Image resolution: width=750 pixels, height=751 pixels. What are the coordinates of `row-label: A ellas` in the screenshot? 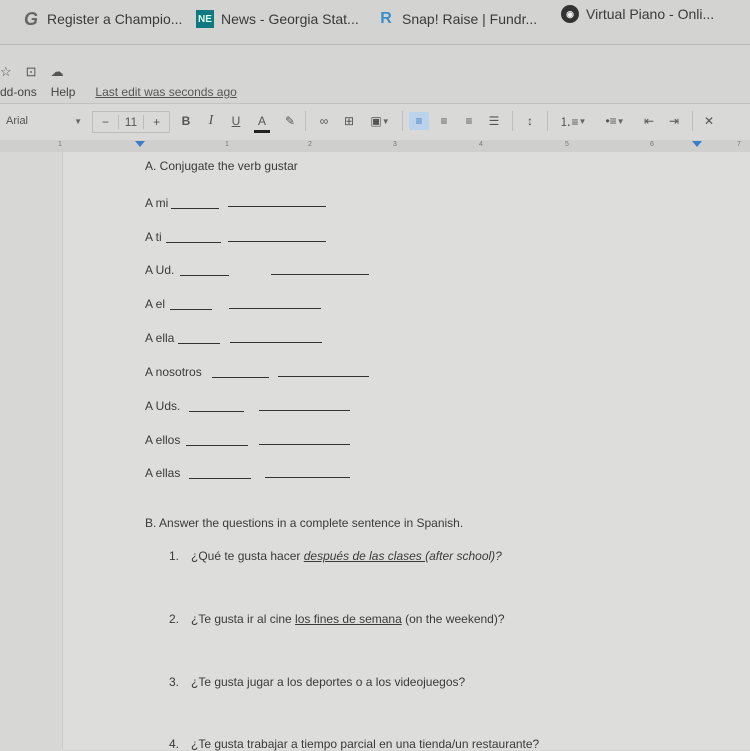 It's located at (163, 473).